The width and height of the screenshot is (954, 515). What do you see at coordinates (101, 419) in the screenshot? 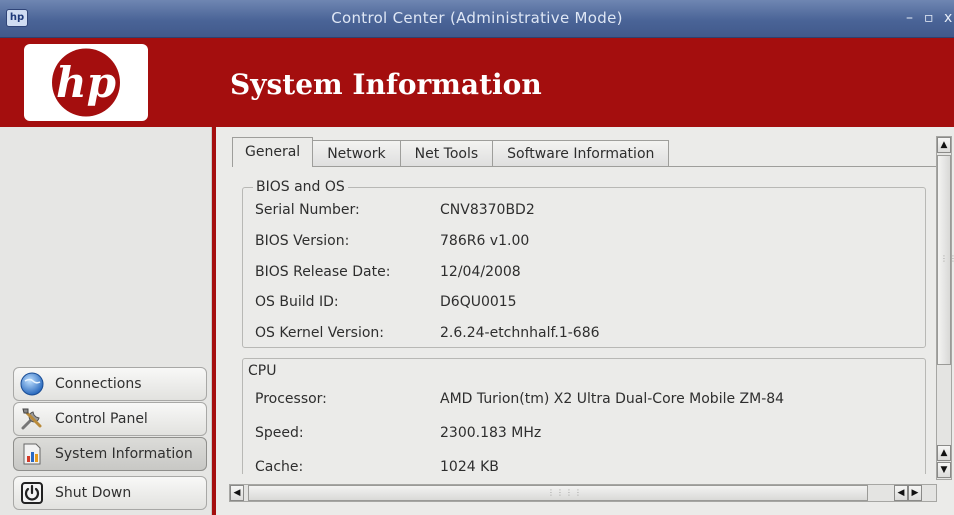
I see `sidebar-item-label: Control Panel` at bounding box center [101, 419].